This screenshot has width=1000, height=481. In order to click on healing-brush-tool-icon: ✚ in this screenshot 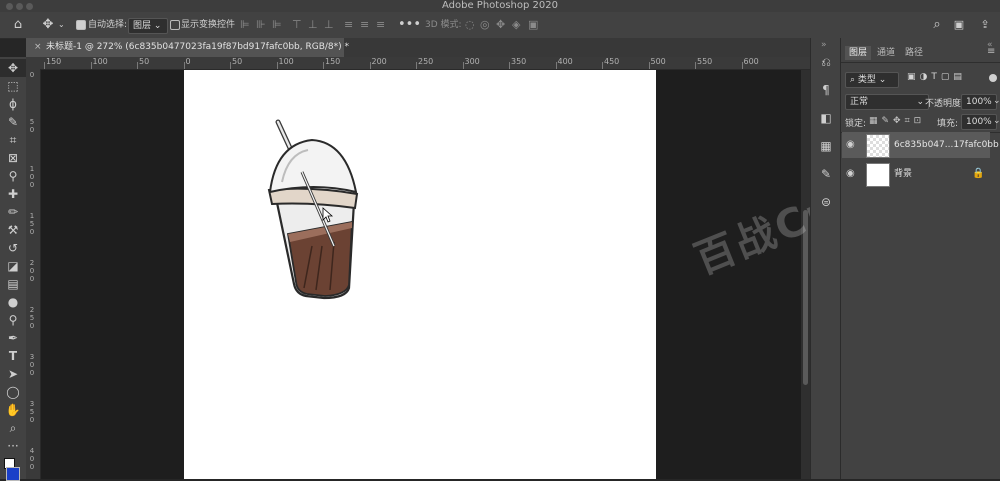, I will do `click(13, 194)`.